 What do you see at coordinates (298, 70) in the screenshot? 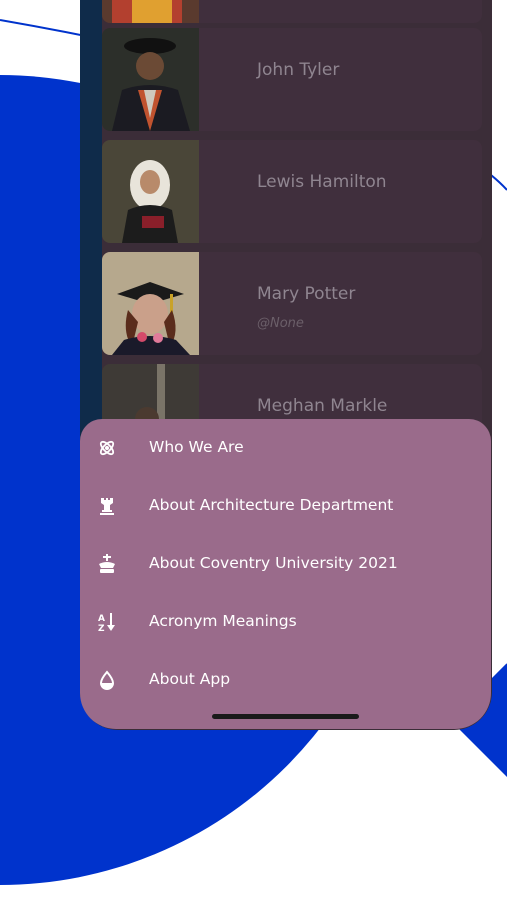
I see `contact-name: John Tyler` at bounding box center [298, 70].